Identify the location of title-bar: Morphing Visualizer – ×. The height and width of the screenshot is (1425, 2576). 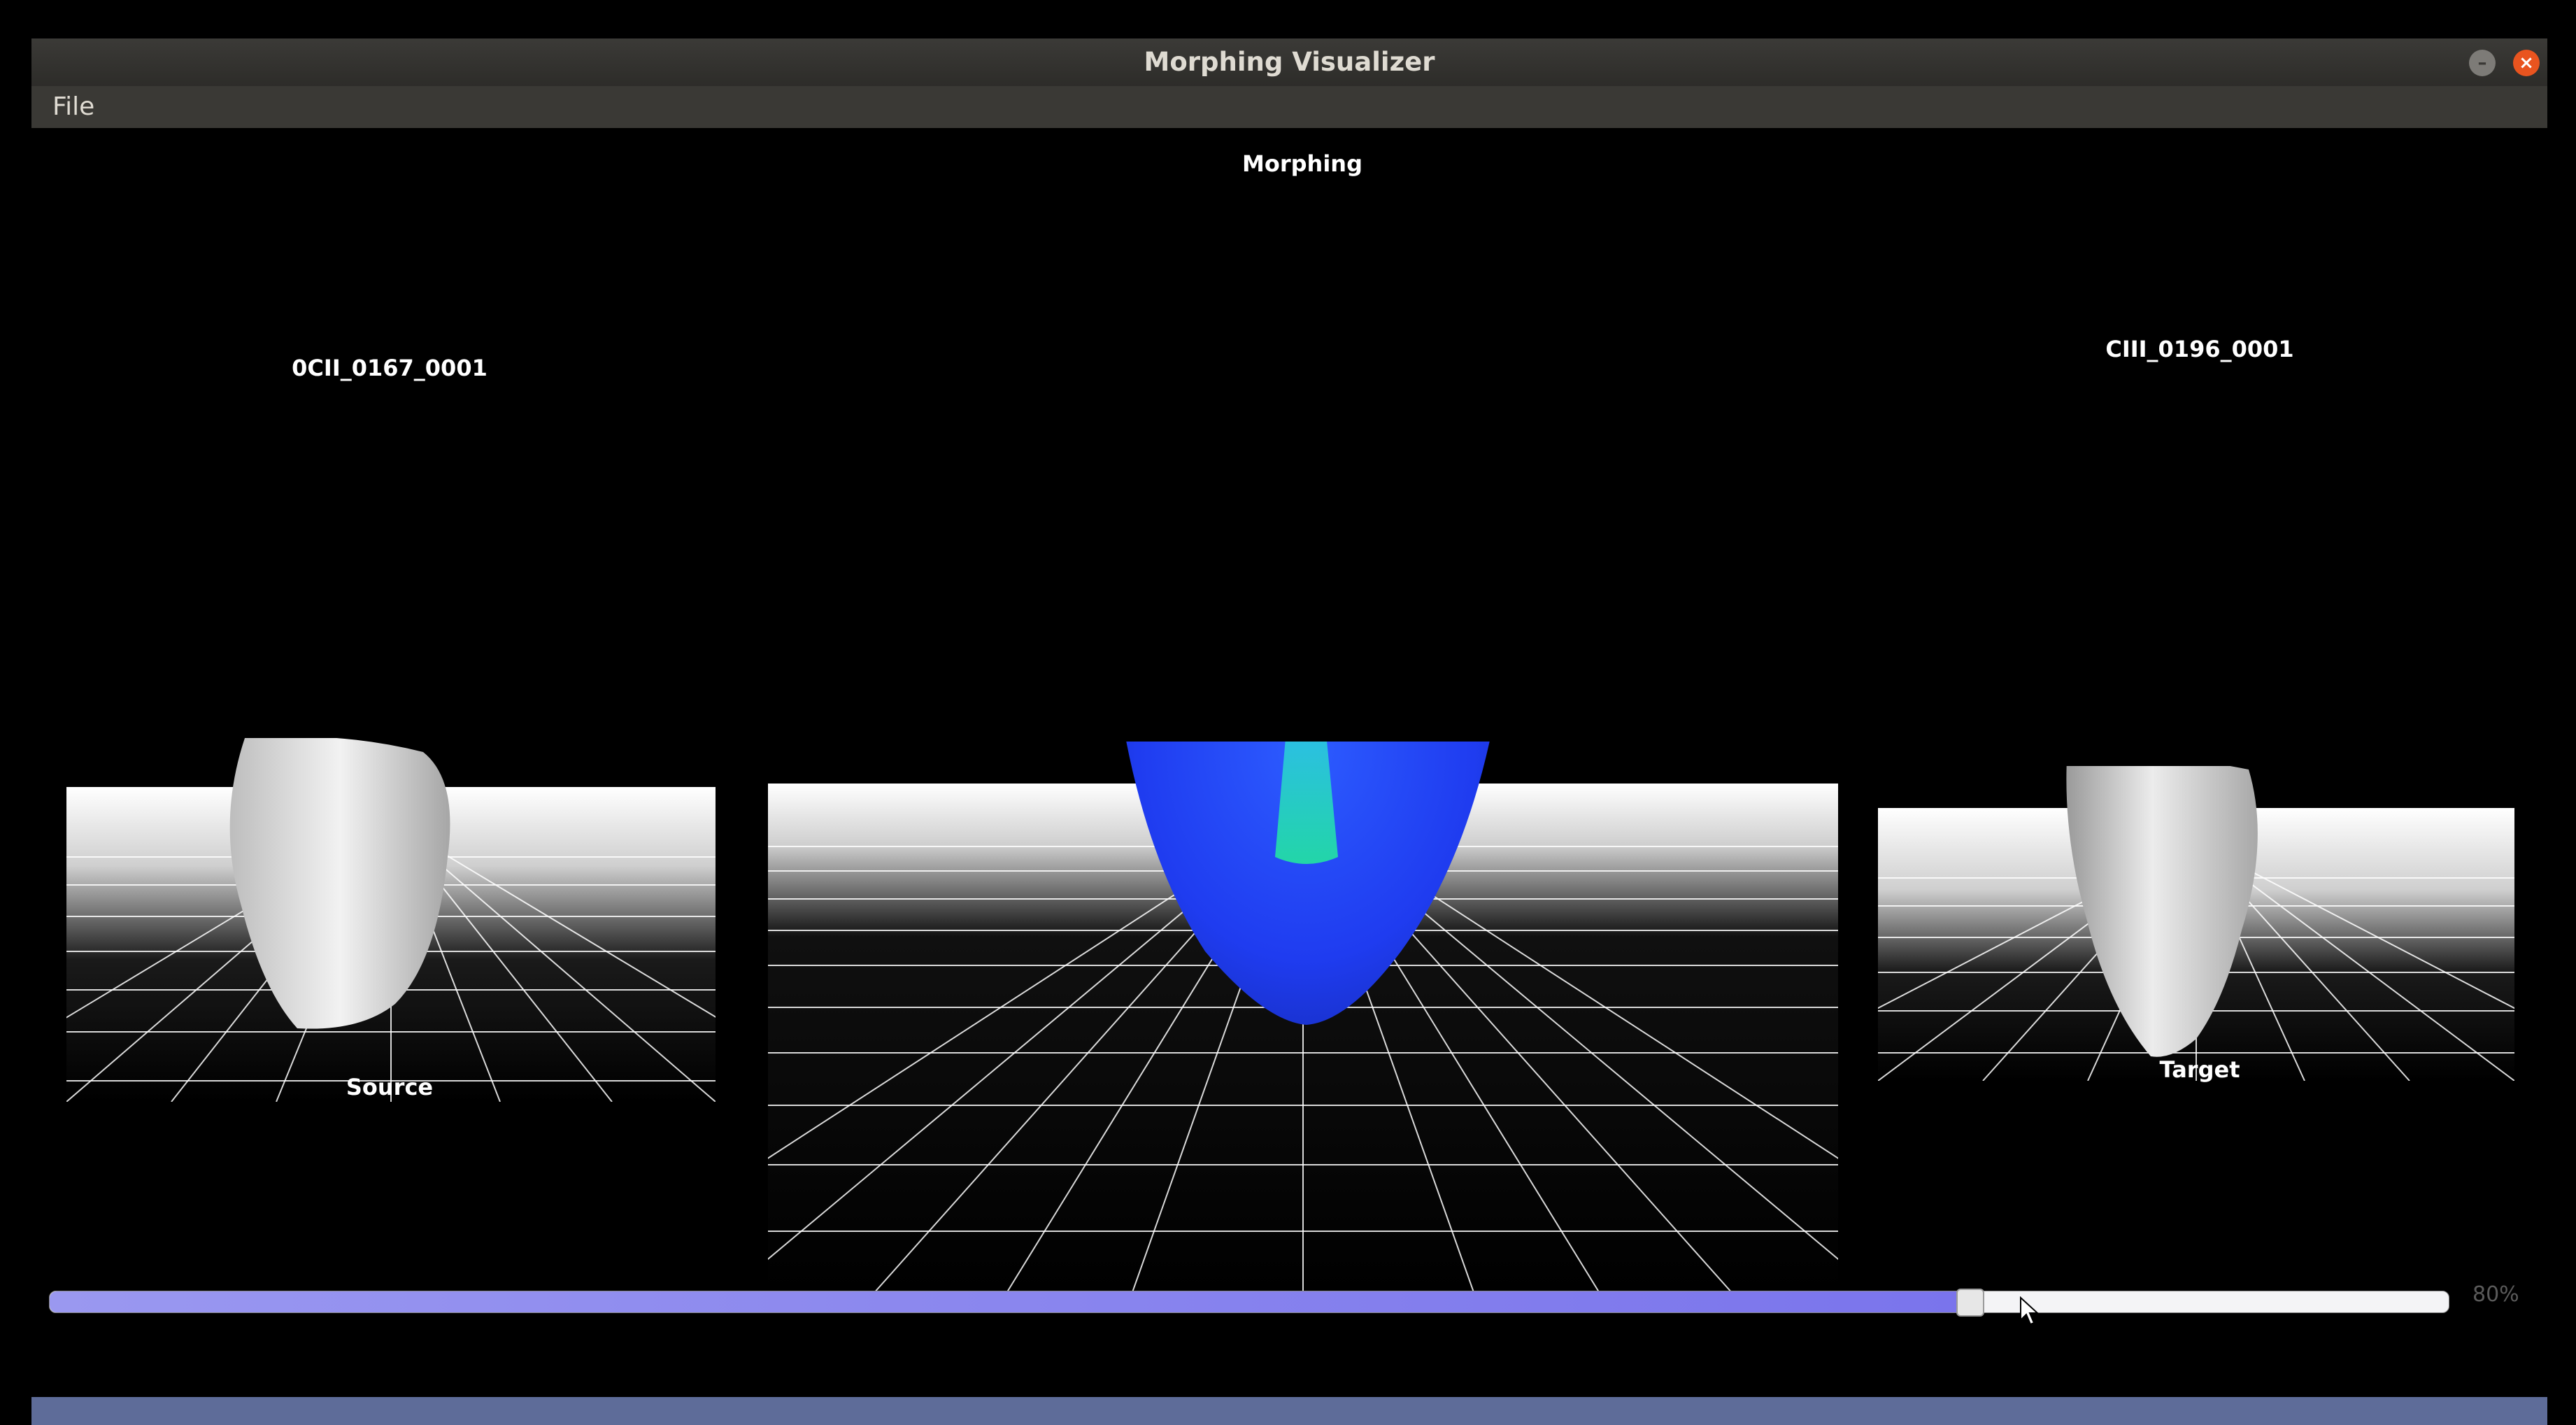
(1289, 62).